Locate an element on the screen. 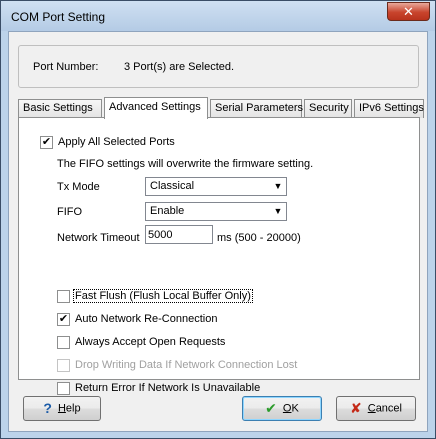  tx-mode-select: Classical ▼ is located at coordinates (216, 186).